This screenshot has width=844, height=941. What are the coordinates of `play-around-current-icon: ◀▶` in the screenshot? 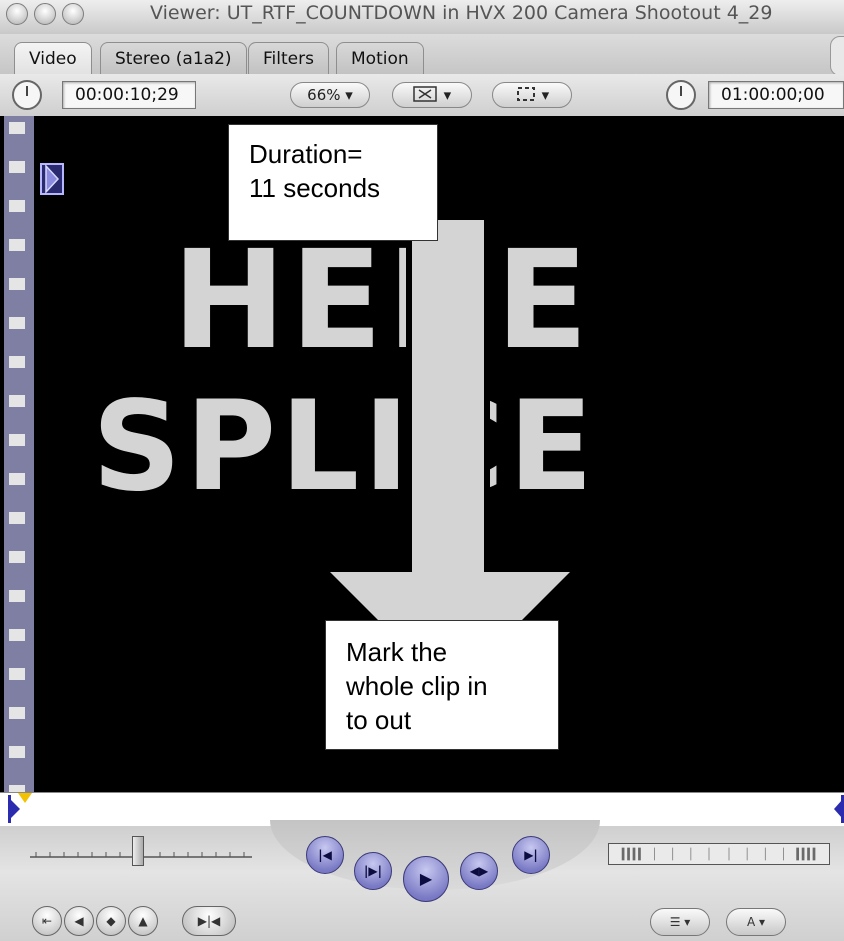 It's located at (479, 871).